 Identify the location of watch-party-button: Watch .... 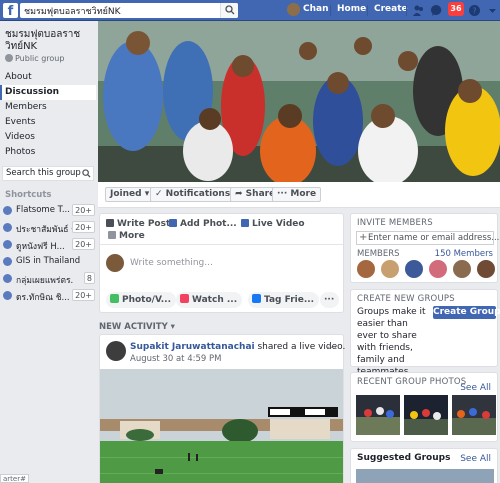
(209, 300).